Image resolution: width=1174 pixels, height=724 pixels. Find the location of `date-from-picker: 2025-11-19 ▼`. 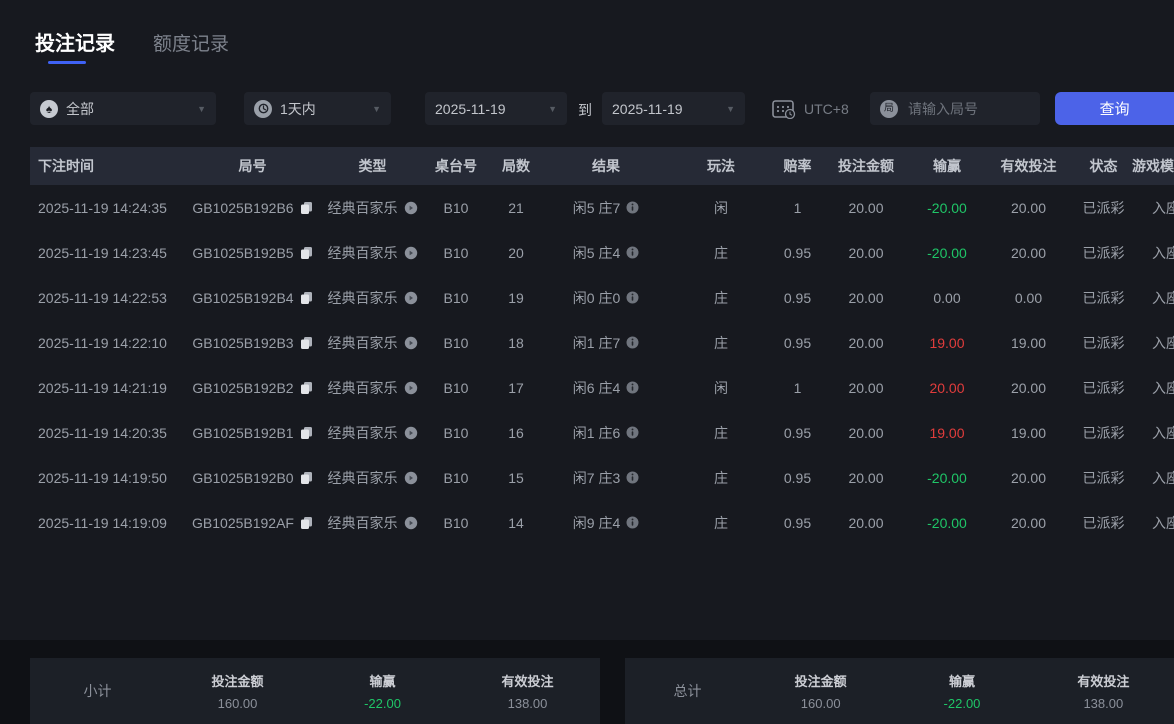

date-from-picker: 2025-11-19 ▼ is located at coordinates (496, 108).